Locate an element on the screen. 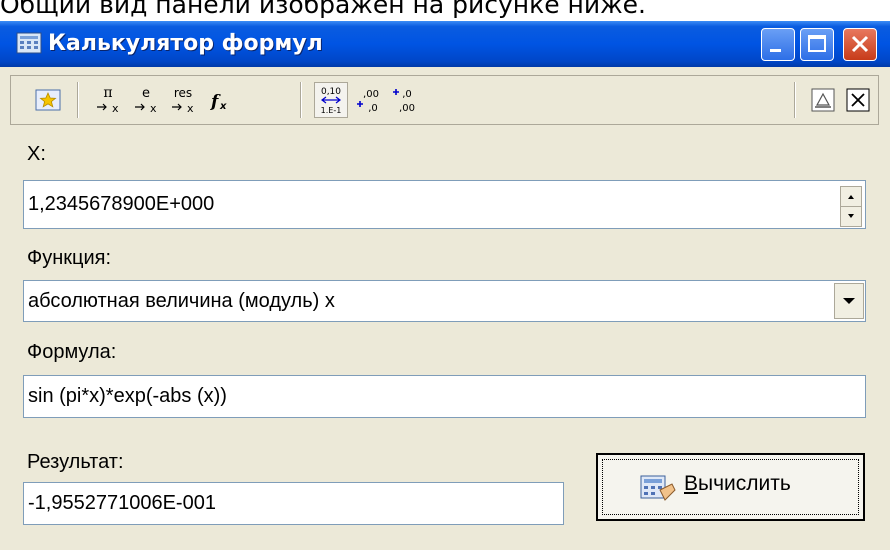  dock-panel-button is located at coordinates (824, 100).